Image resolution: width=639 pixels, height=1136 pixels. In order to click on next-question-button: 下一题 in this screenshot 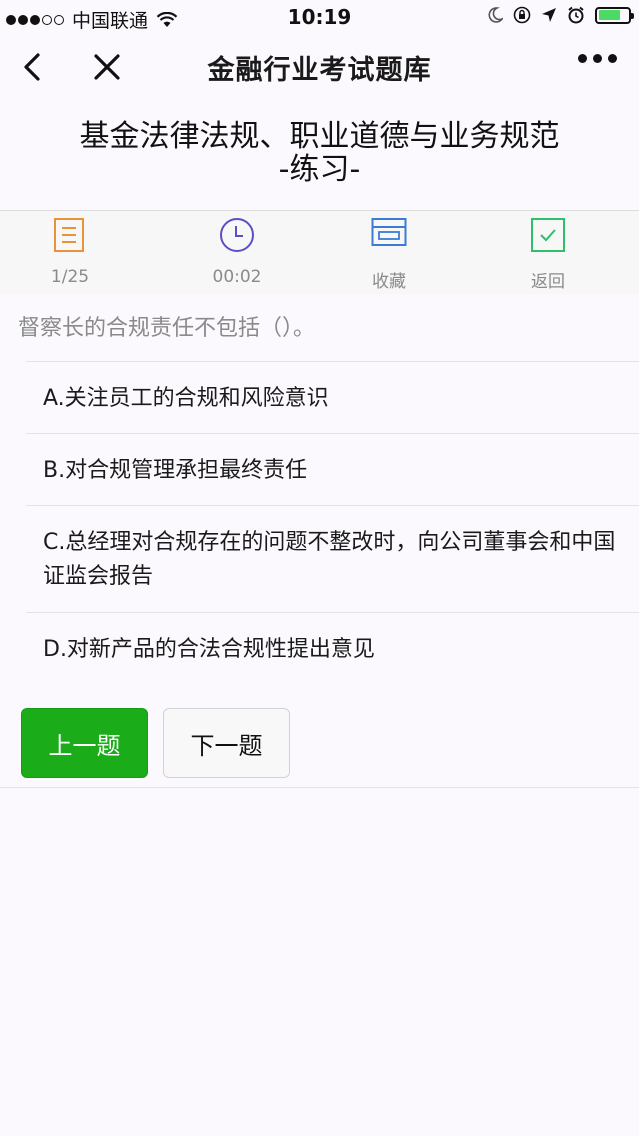, I will do `click(226, 743)`.